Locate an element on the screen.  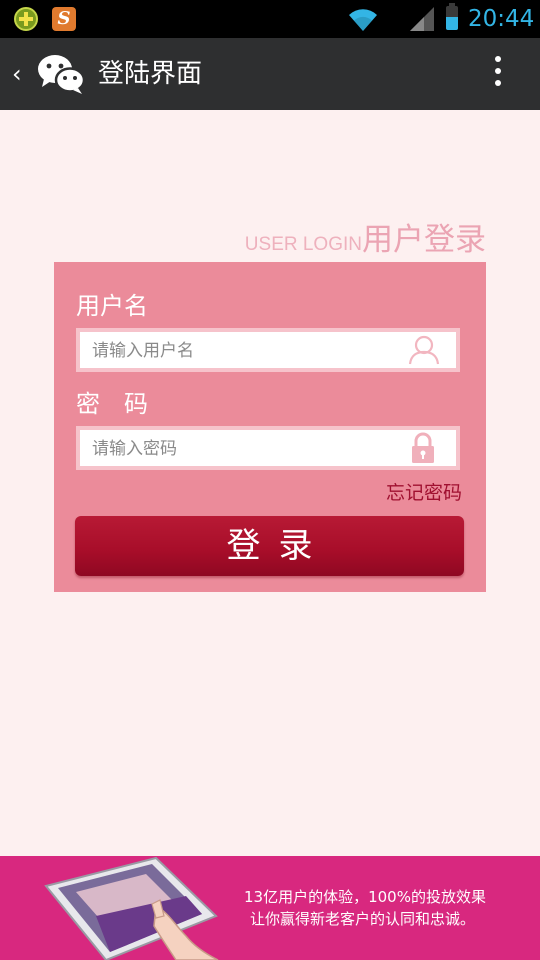
action-bar: ‹ 登陆界面 is located at coordinates (270, 74).